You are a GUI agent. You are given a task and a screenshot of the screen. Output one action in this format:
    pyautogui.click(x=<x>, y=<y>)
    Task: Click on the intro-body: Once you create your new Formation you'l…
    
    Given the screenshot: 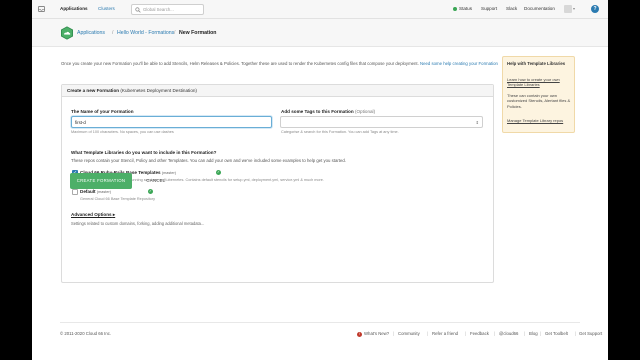 What is the action you would take?
    pyautogui.click(x=240, y=63)
    